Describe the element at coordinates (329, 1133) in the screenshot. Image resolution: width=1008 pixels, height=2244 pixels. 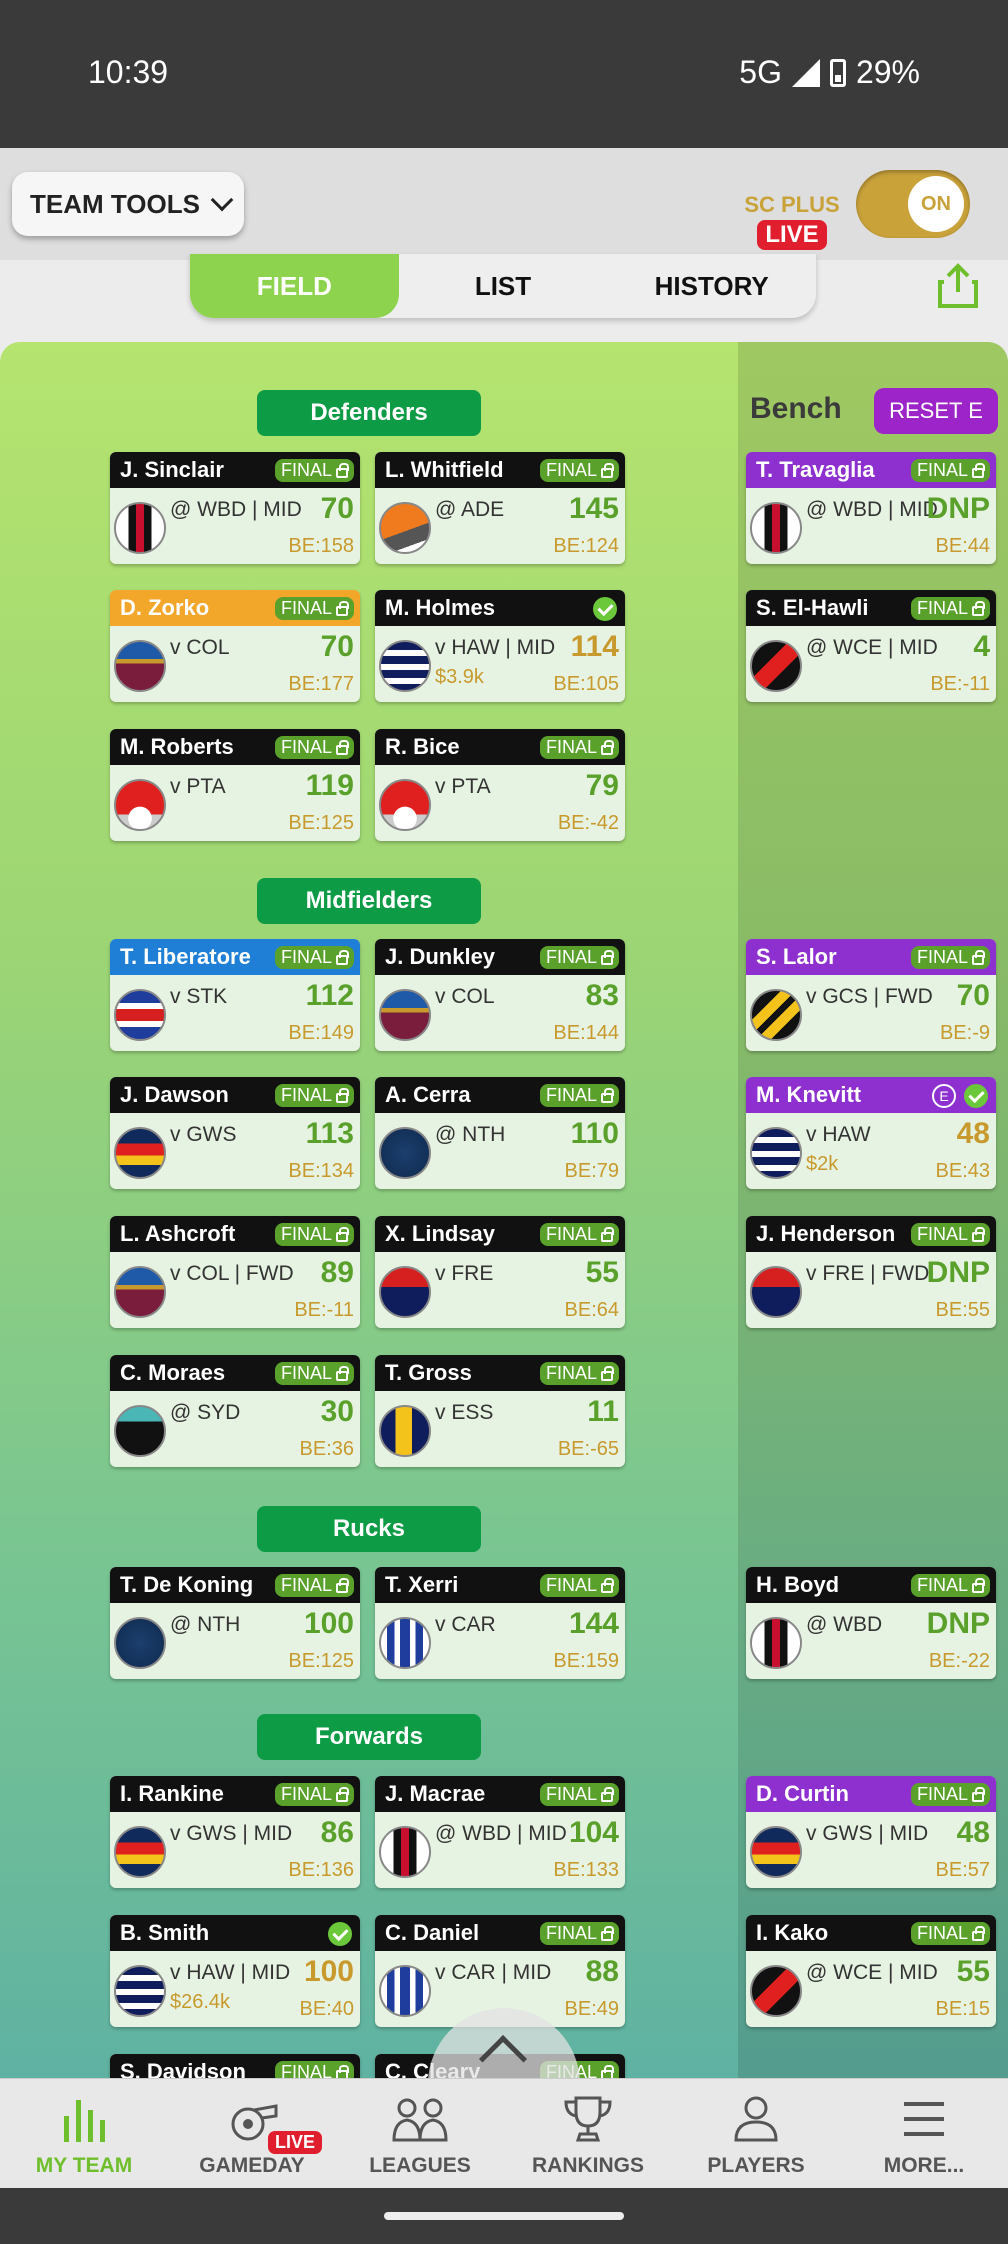
I see `player-score: 113` at that location.